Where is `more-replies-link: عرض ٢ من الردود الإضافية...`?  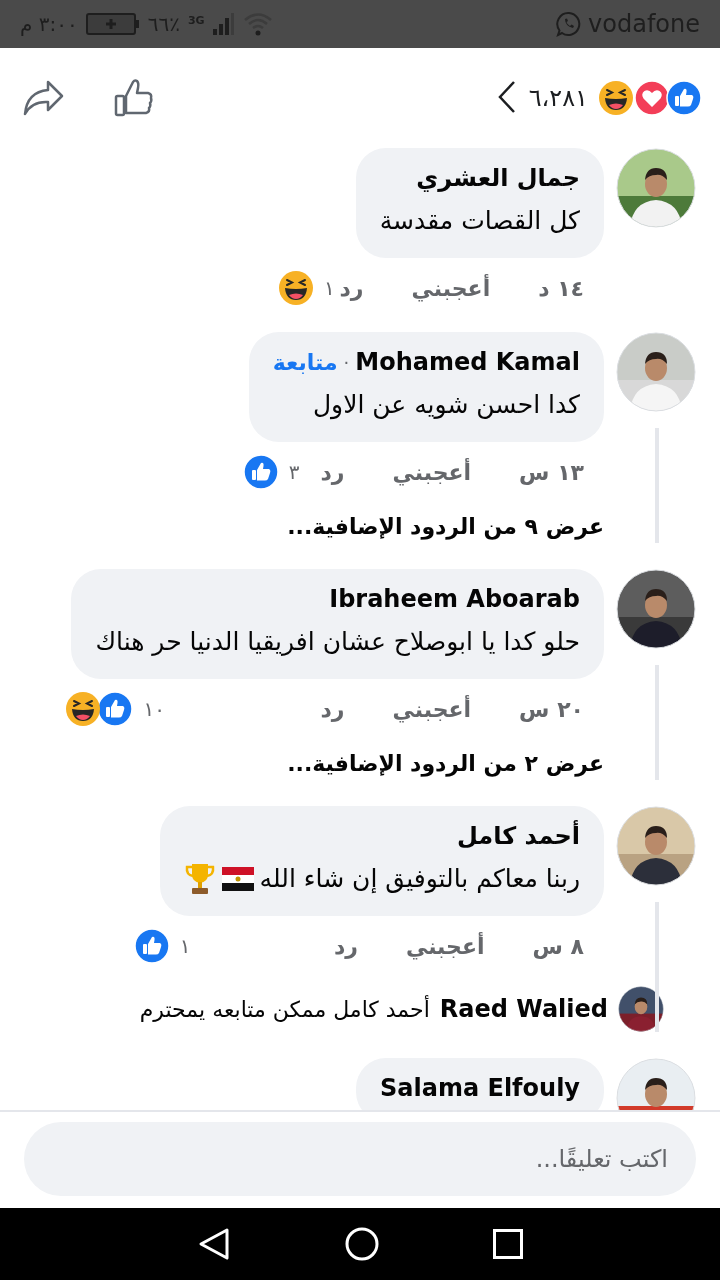
more-replies-link: عرض ٢ من الردود الإضافية... is located at coordinates (337, 763).